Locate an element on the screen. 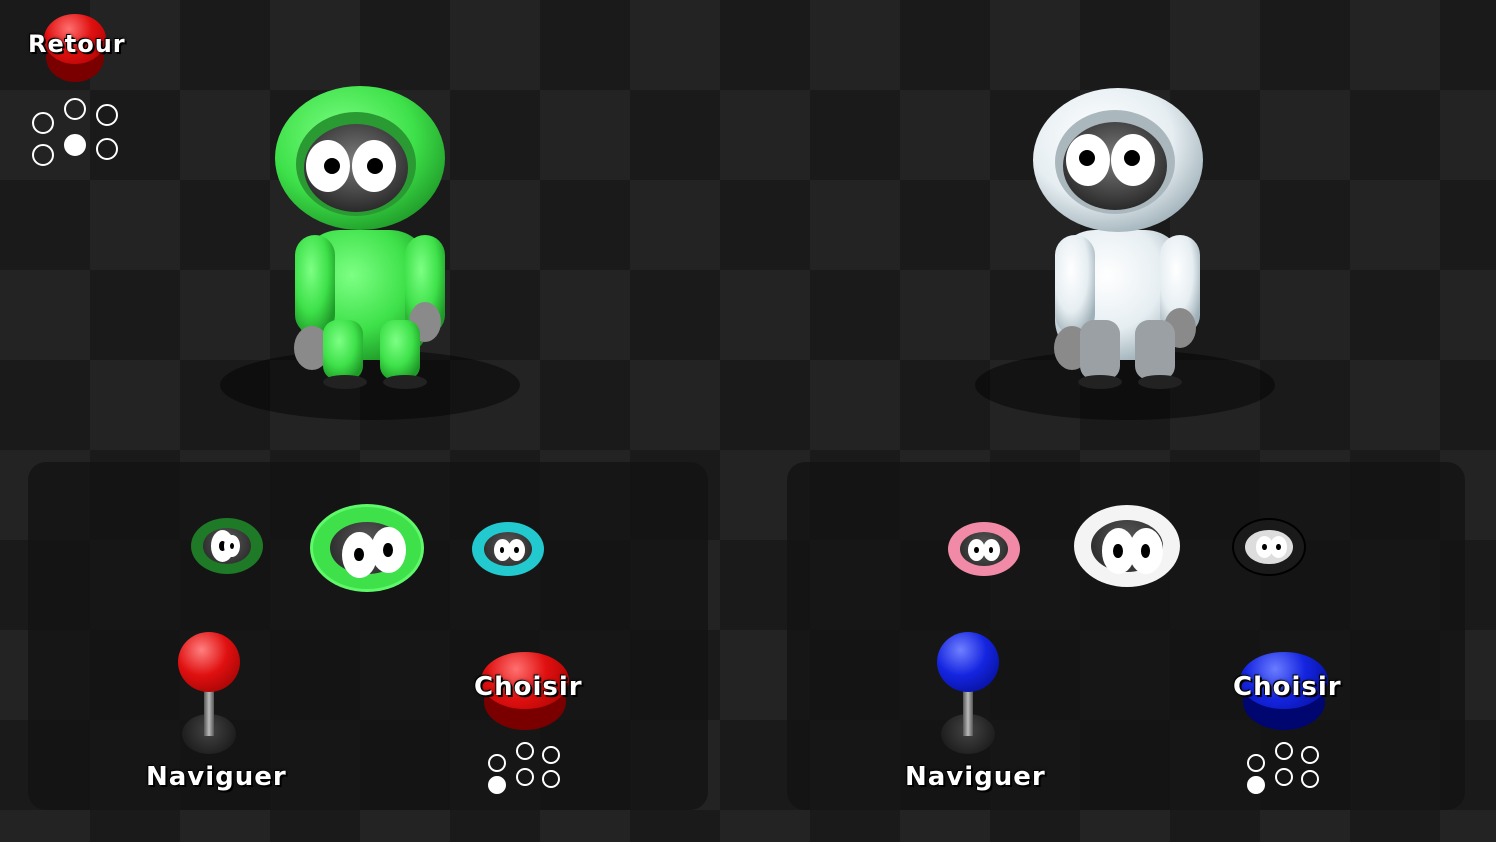  player1-skin-option-2-selected is located at coordinates (367, 548).